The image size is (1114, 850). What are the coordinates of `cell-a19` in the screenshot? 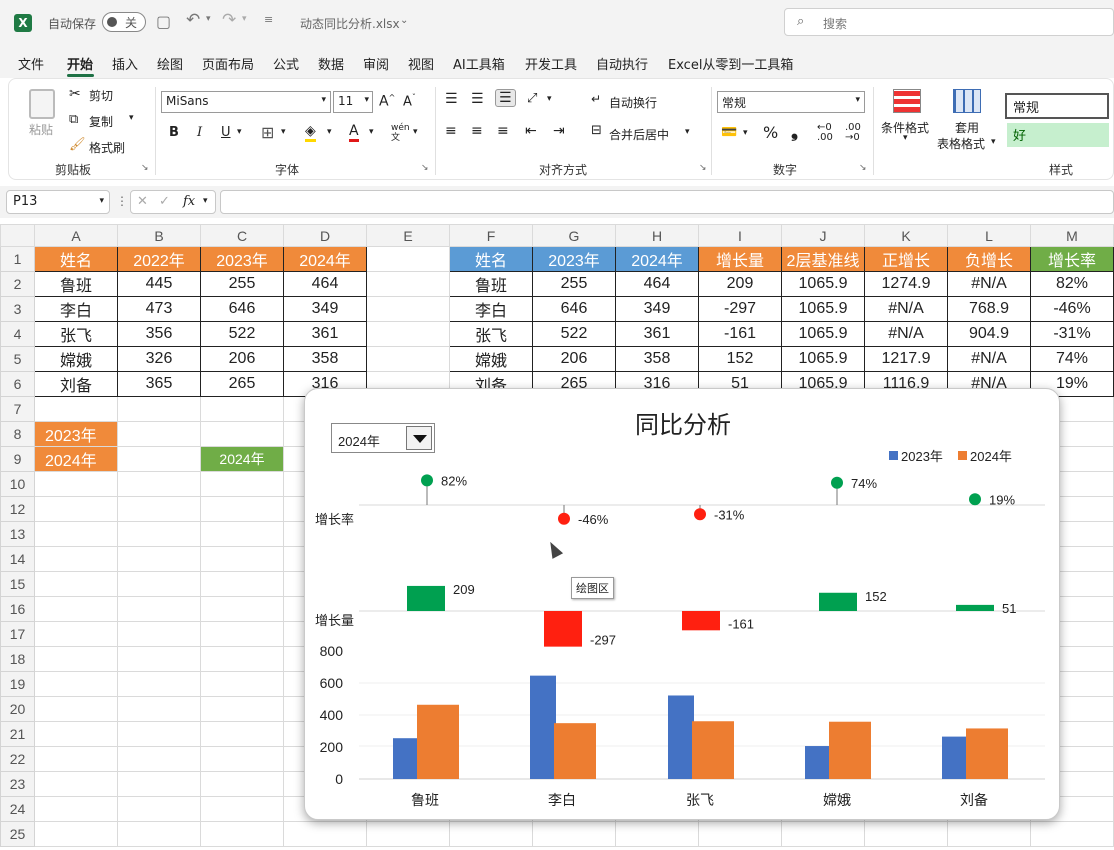 It's located at (76, 684).